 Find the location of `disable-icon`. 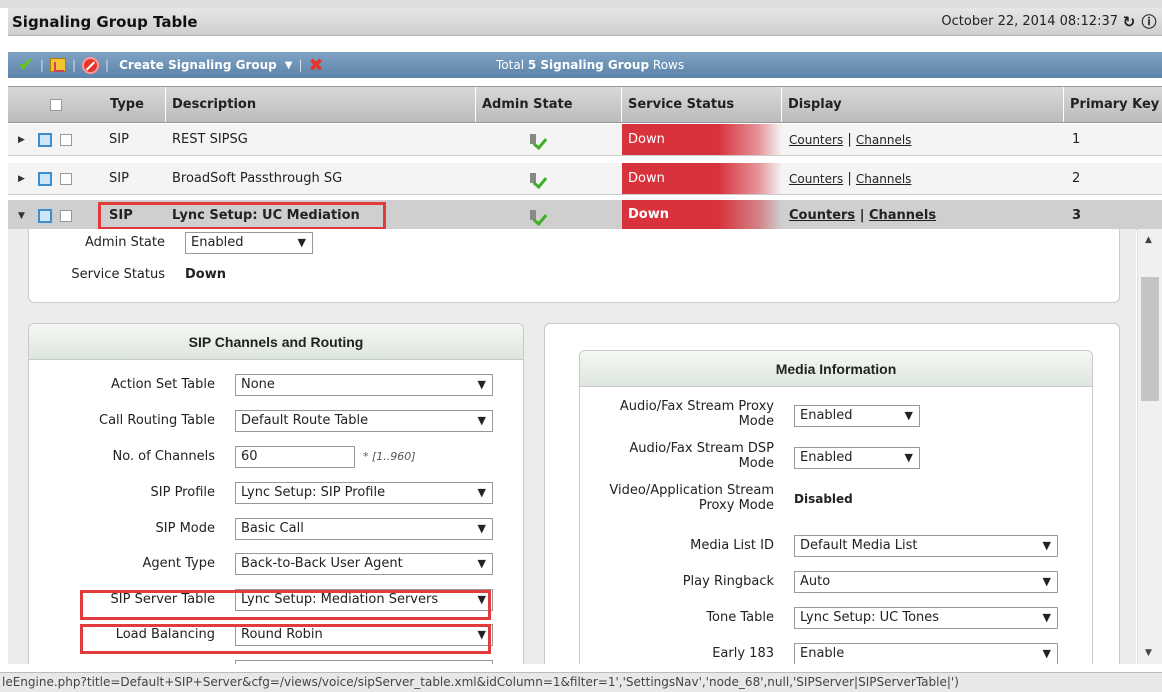

disable-icon is located at coordinates (91, 65).